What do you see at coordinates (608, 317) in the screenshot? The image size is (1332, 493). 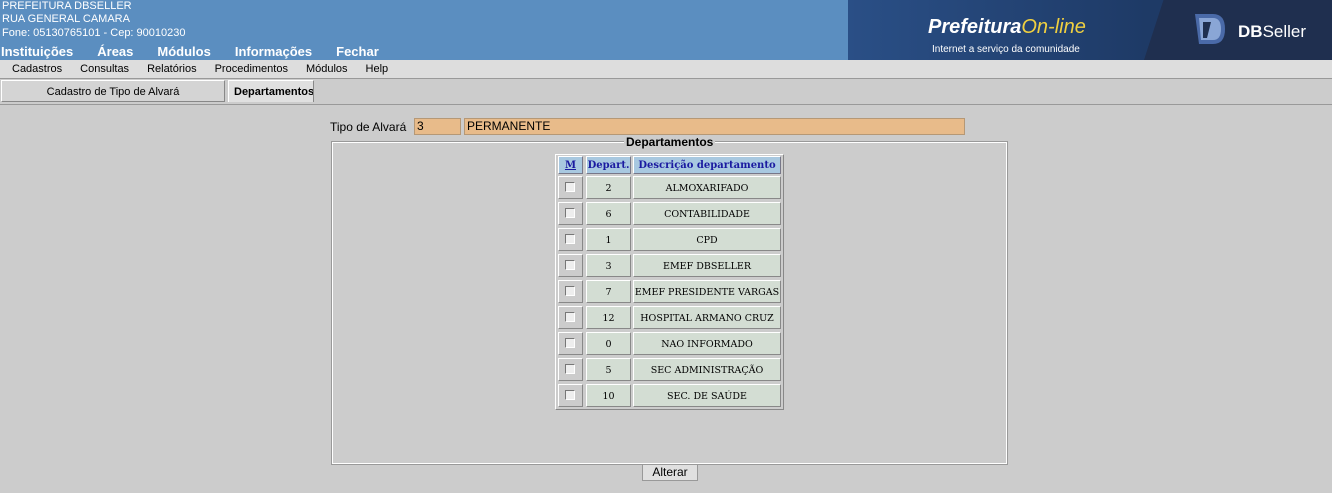 I see `row-depart-code: 12` at bounding box center [608, 317].